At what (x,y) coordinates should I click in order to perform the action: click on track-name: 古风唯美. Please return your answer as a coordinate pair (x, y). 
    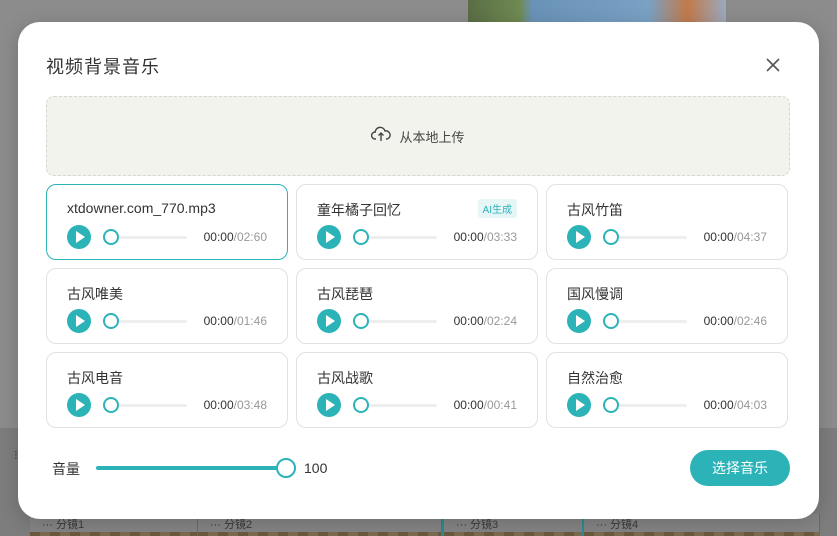
    Looking at the image, I should click on (95, 294).